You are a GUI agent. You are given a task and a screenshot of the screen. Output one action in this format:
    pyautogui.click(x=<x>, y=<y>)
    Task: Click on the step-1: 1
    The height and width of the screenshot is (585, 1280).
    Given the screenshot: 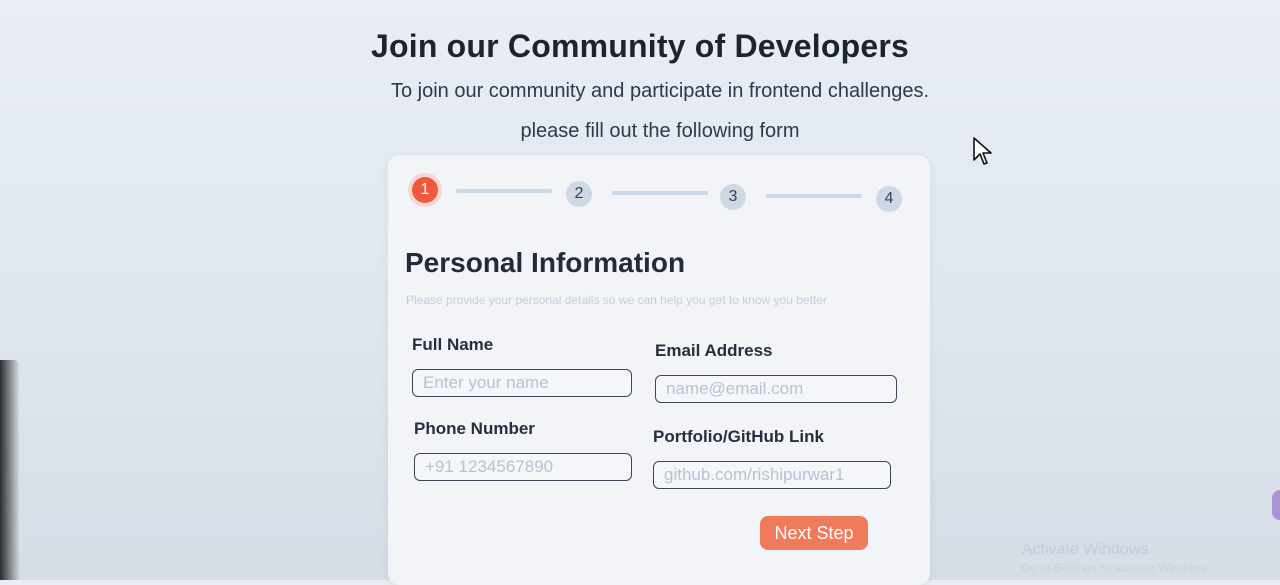 What is the action you would take?
    pyautogui.click(x=425, y=190)
    